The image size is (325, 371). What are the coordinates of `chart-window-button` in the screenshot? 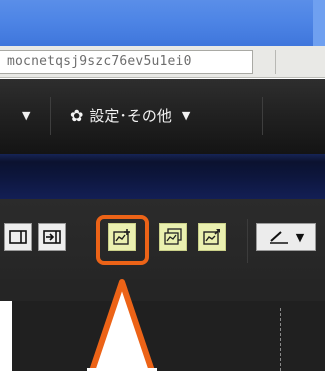 It's located at (173, 237).